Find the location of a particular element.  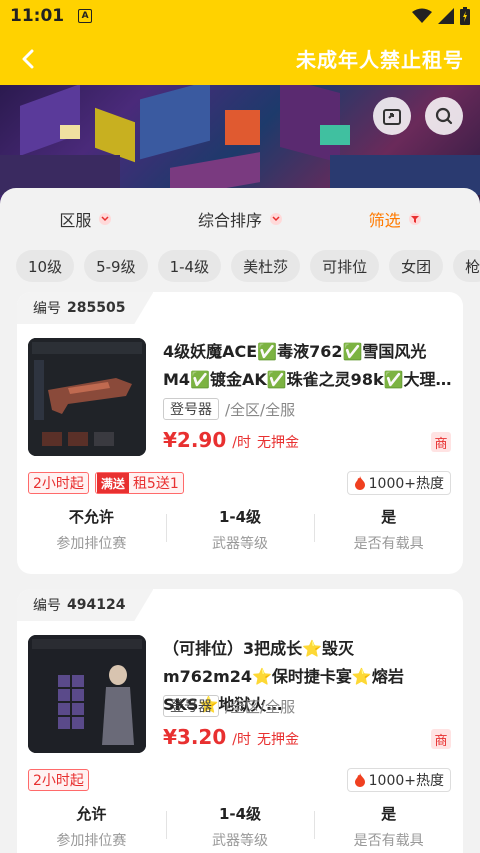

share-button is located at coordinates (392, 116).